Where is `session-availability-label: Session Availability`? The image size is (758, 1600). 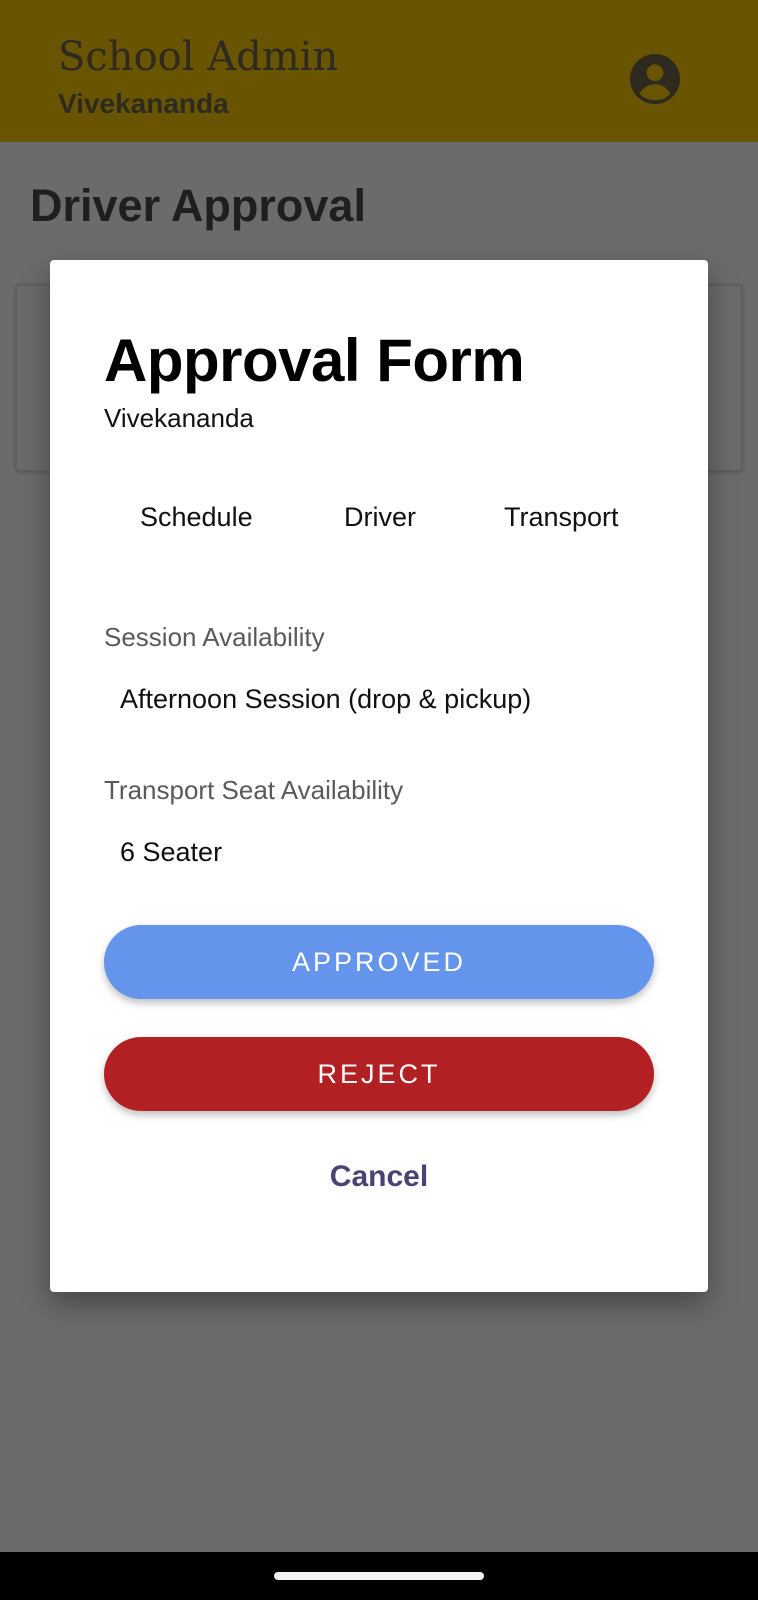
session-availability-label: Session Availability is located at coordinates (214, 637).